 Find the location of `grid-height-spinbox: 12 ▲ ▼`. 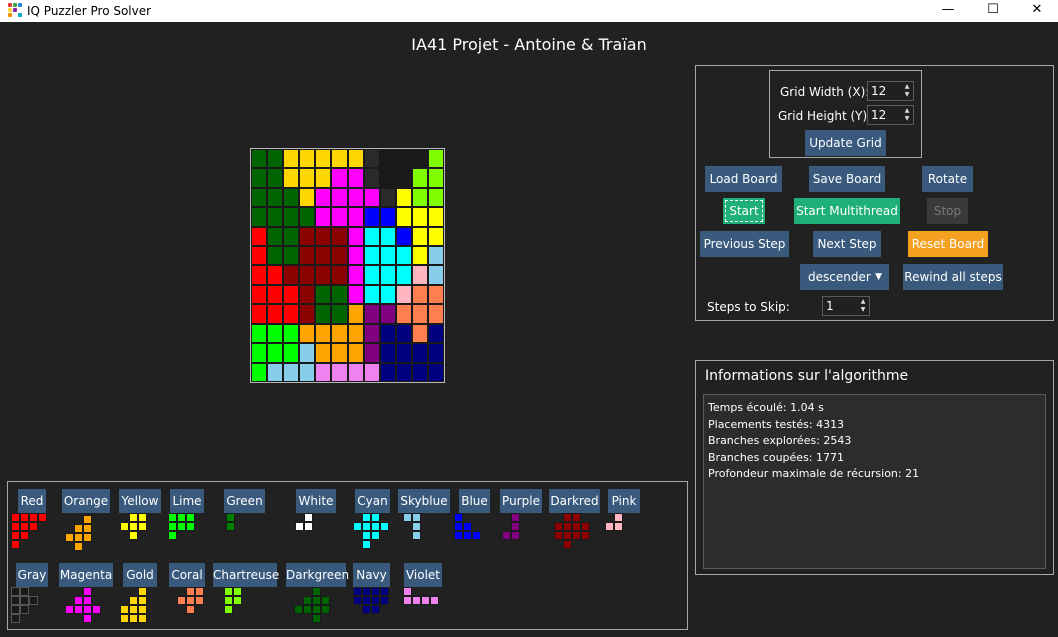

grid-height-spinbox: 12 ▲ ▼ is located at coordinates (890, 115).